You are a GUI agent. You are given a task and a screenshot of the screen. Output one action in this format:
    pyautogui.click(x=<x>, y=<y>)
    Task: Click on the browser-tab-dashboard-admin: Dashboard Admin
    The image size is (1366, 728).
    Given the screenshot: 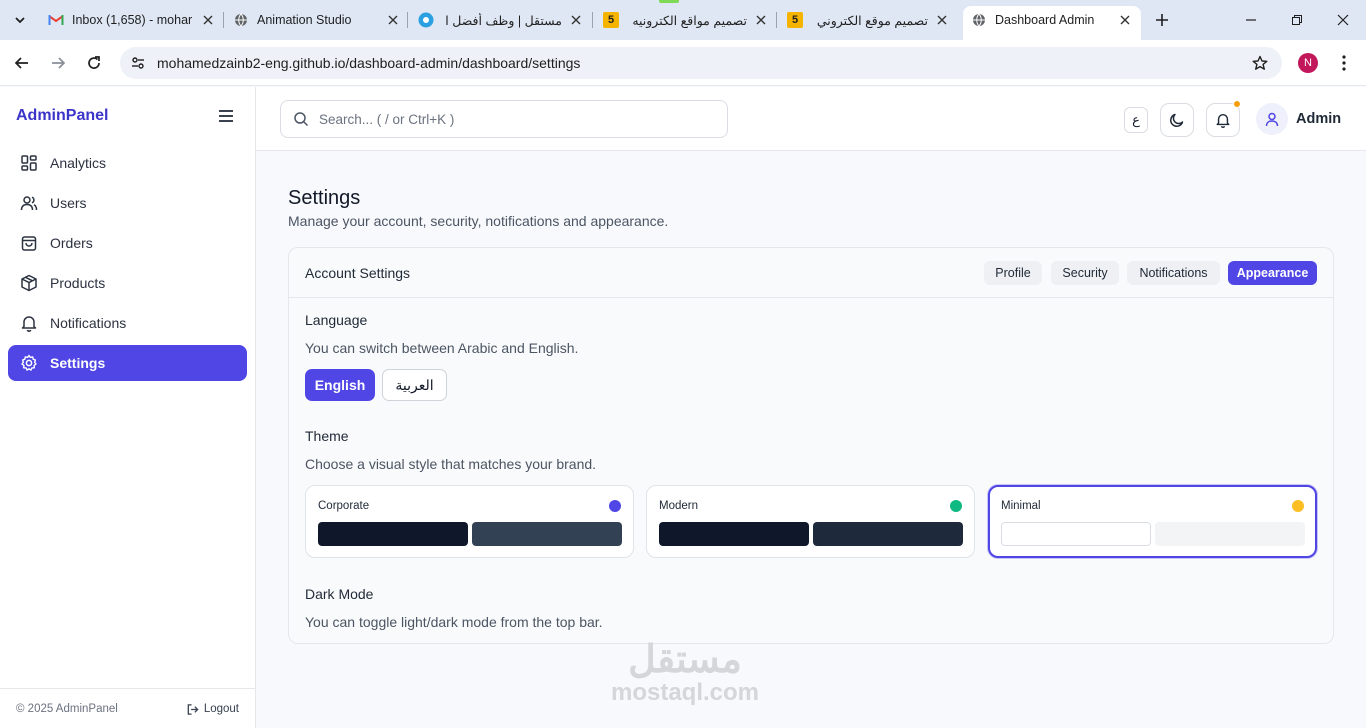 What is the action you would take?
    pyautogui.click(x=1052, y=23)
    